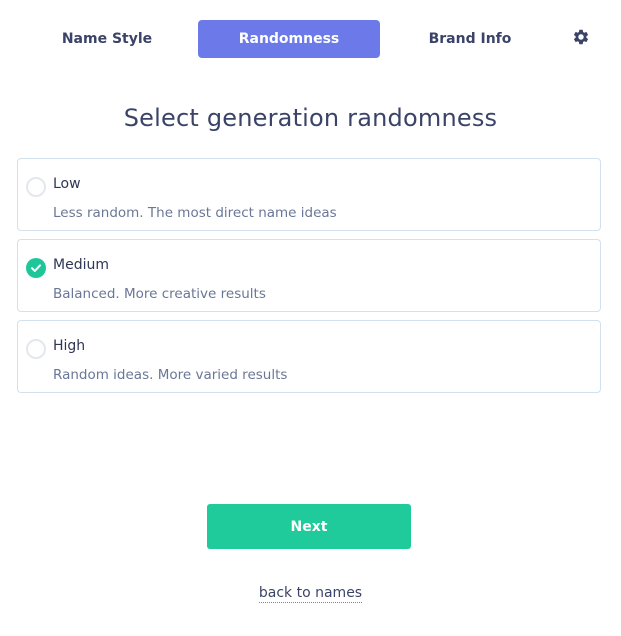 The width and height of the screenshot is (621, 636). Describe the element at coordinates (107, 39) in the screenshot. I see `tab-name-style: Name Style` at that location.